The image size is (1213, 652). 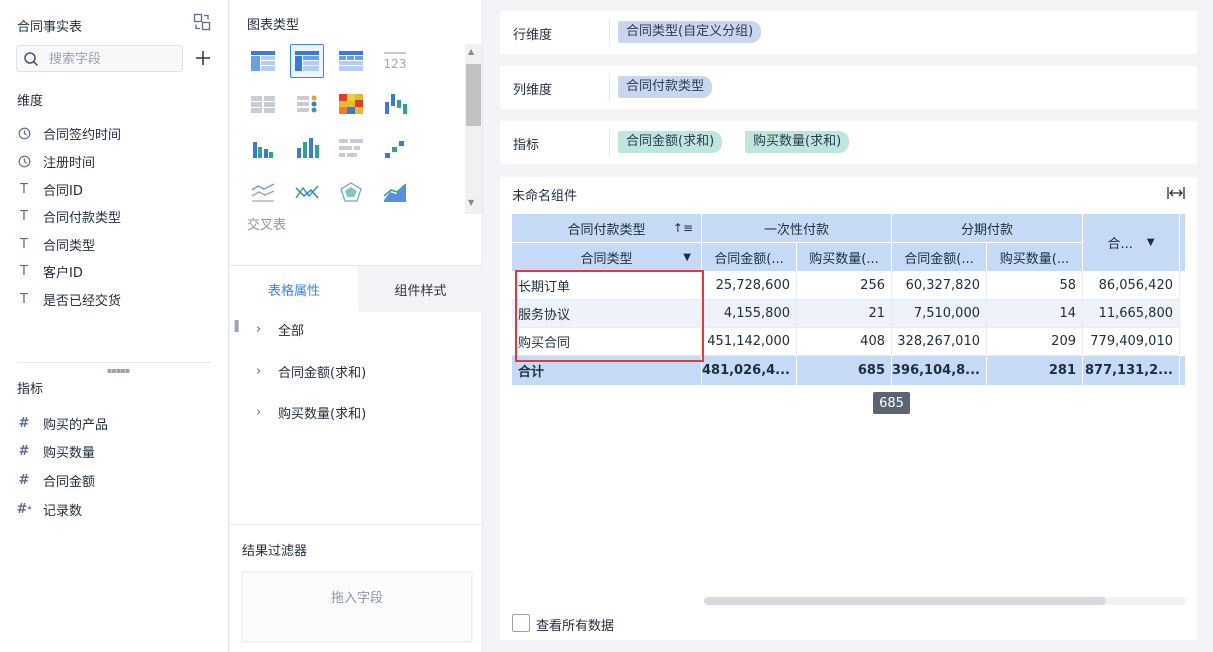 What do you see at coordinates (62, 423) in the screenshot?
I see `measure-field: # 购买的产品` at bounding box center [62, 423].